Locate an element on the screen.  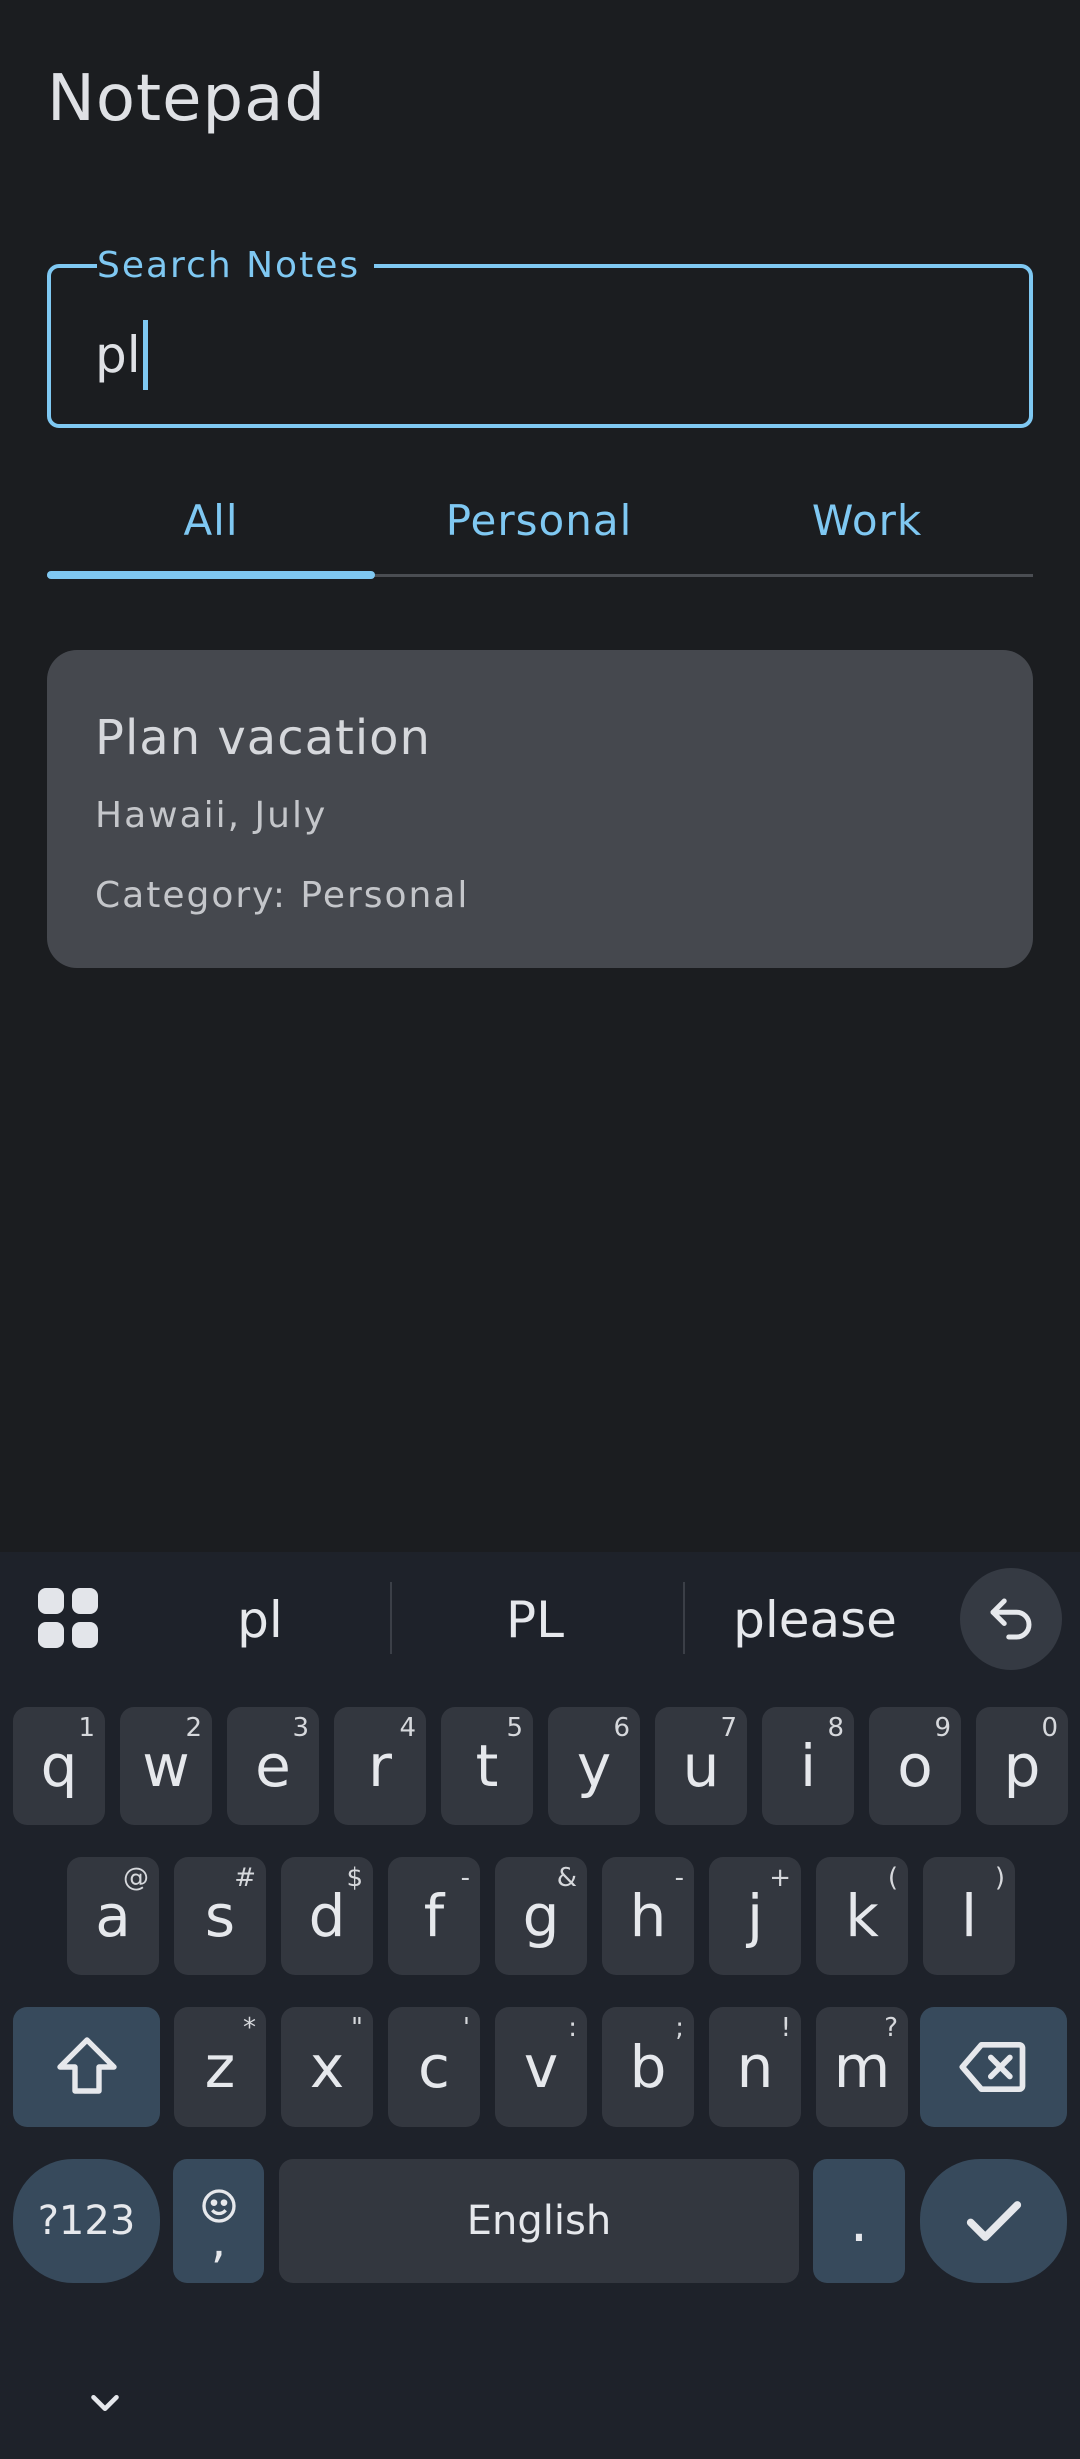
key-letter: f is located at coordinates (434, 1916).